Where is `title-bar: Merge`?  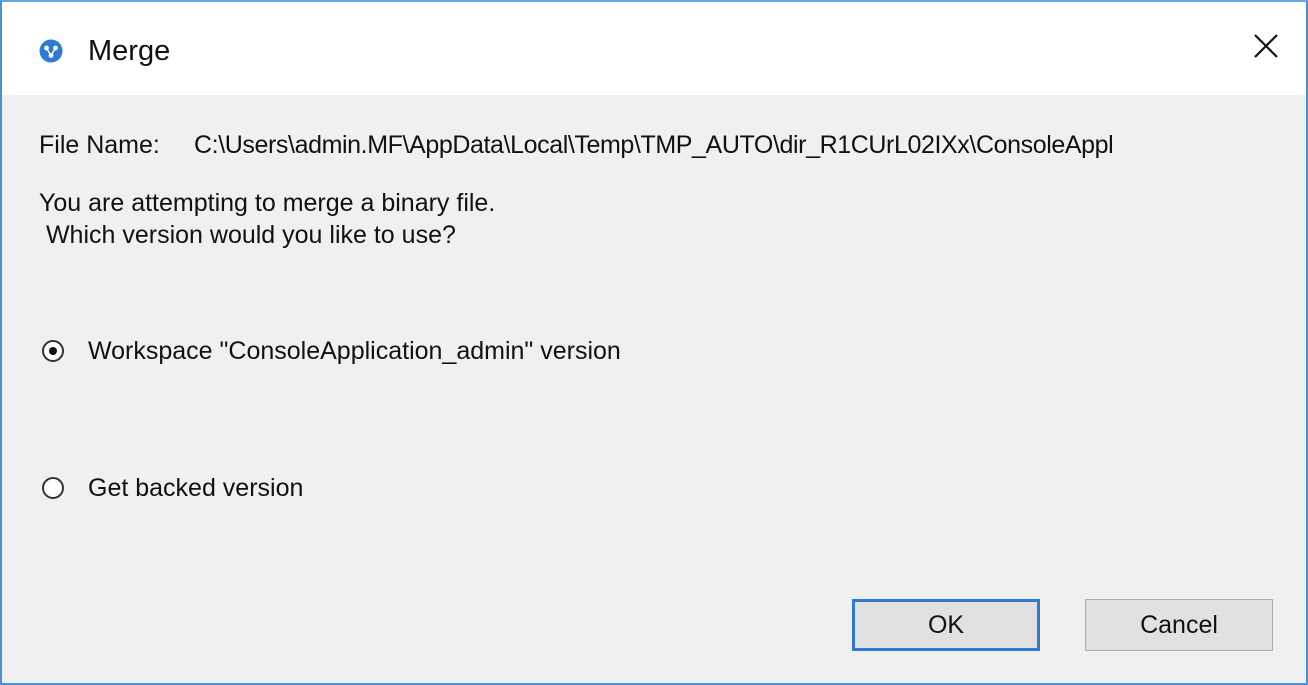
title-bar: Merge is located at coordinates (654, 48).